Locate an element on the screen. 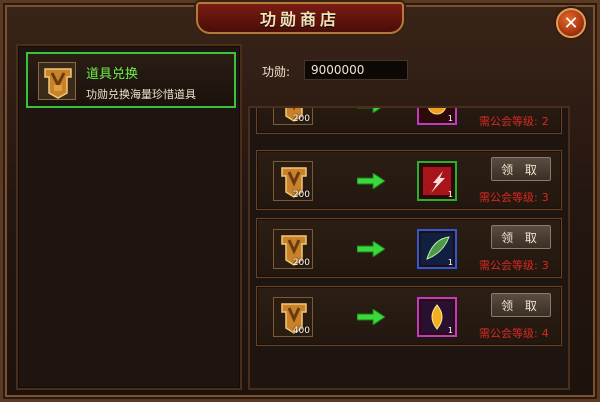 Image resolution: width=600 pixels, height=402 pixels. points-bar: 功勋: 9000000 is located at coordinates (409, 71).